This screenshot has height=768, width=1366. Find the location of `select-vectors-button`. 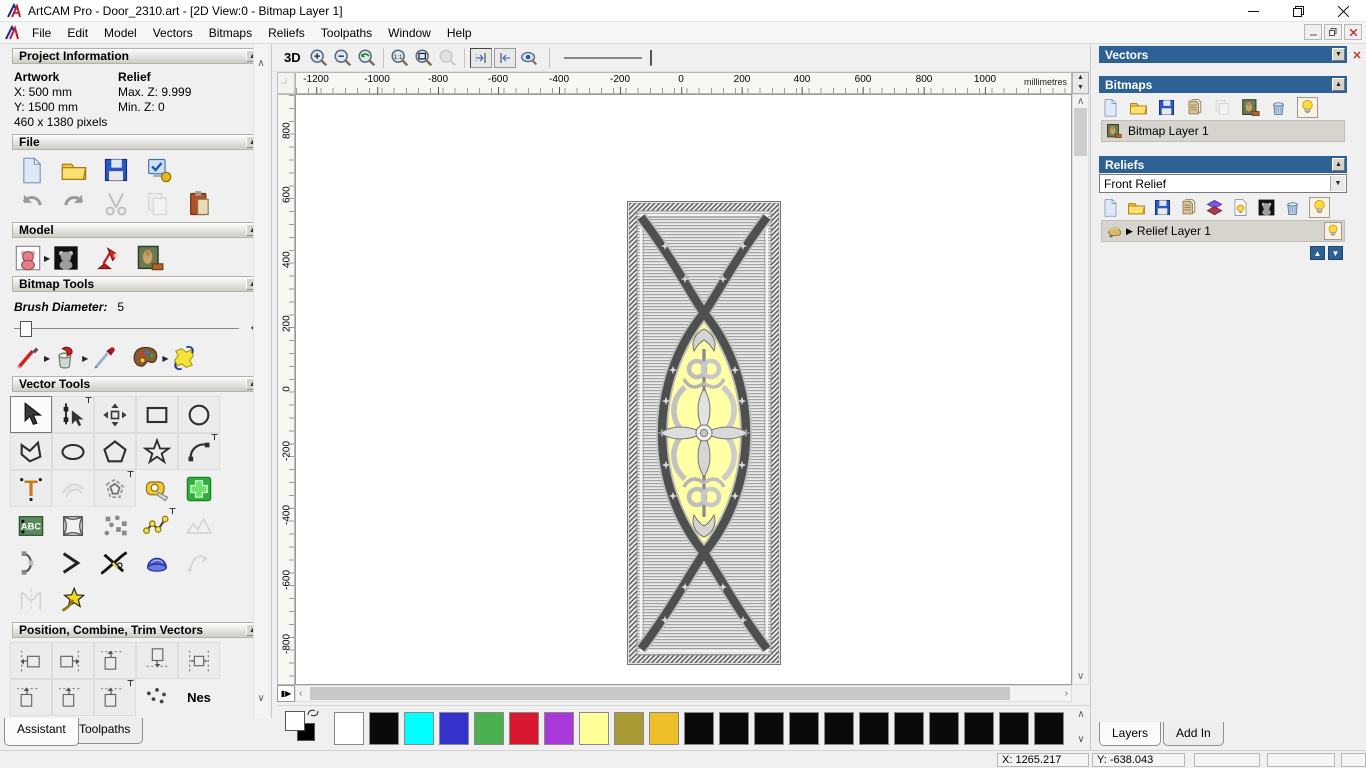

select-vectors-button is located at coordinates (31, 414).